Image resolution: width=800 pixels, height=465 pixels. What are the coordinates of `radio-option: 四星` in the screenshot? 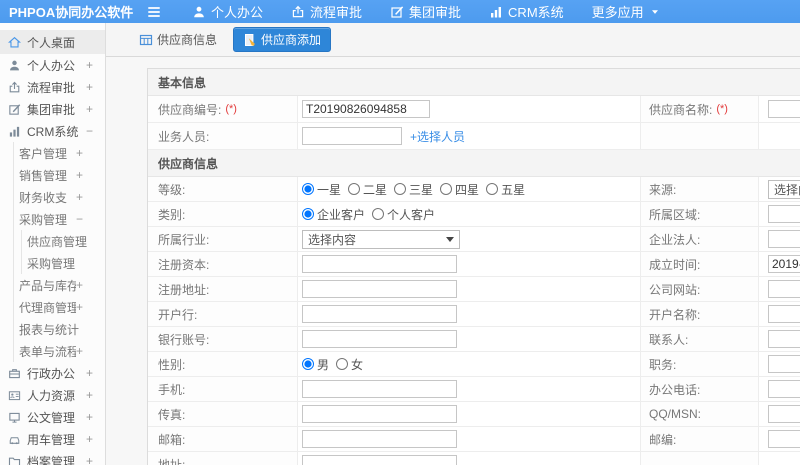 It's located at (459, 189).